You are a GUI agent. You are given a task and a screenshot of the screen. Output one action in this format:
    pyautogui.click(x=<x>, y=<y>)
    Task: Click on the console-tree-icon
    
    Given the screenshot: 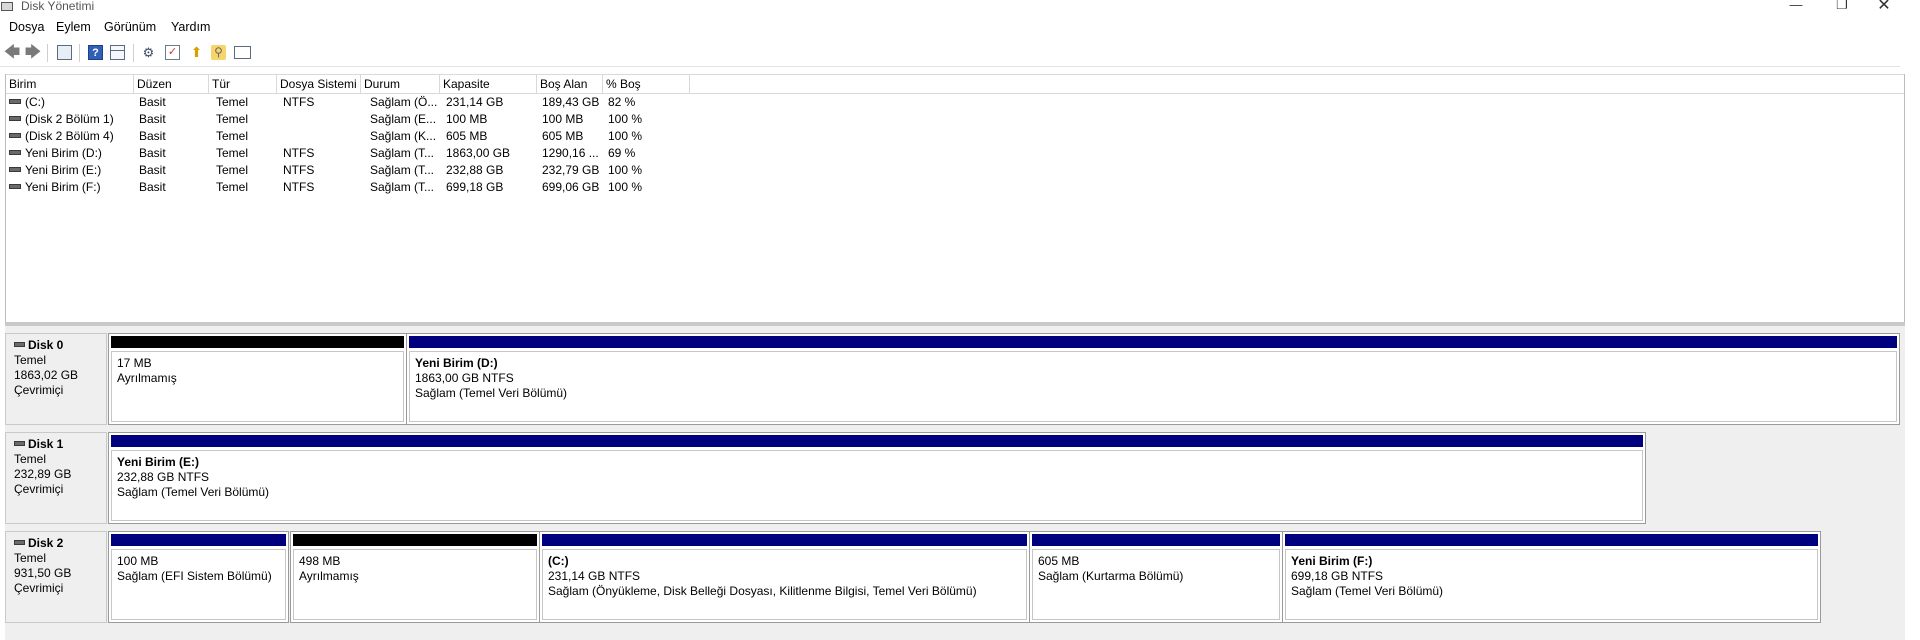 What is the action you would take?
    pyautogui.click(x=64, y=52)
    